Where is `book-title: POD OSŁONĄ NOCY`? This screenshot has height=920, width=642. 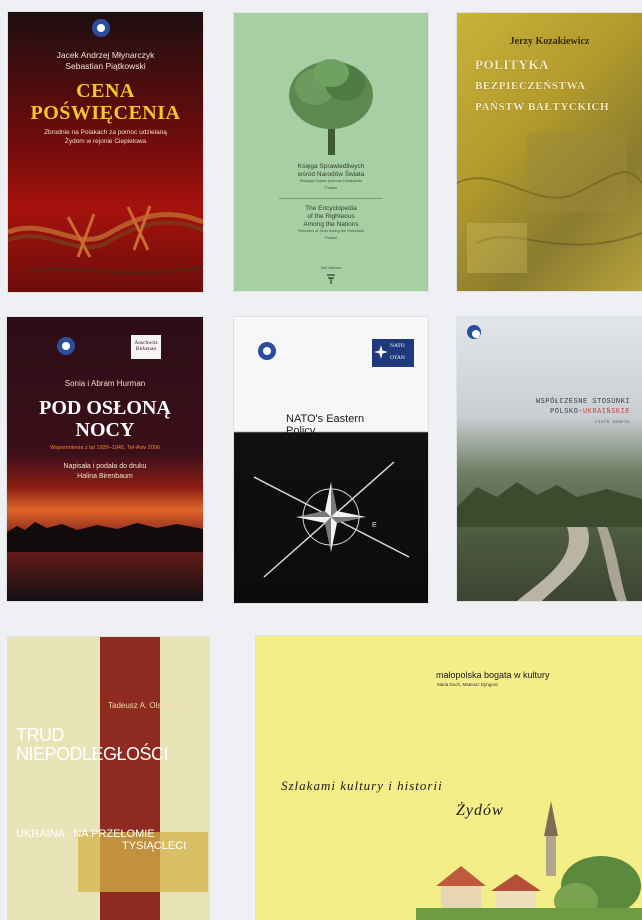 book-title: POD OSŁONĄ NOCY is located at coordinates (105, 419).